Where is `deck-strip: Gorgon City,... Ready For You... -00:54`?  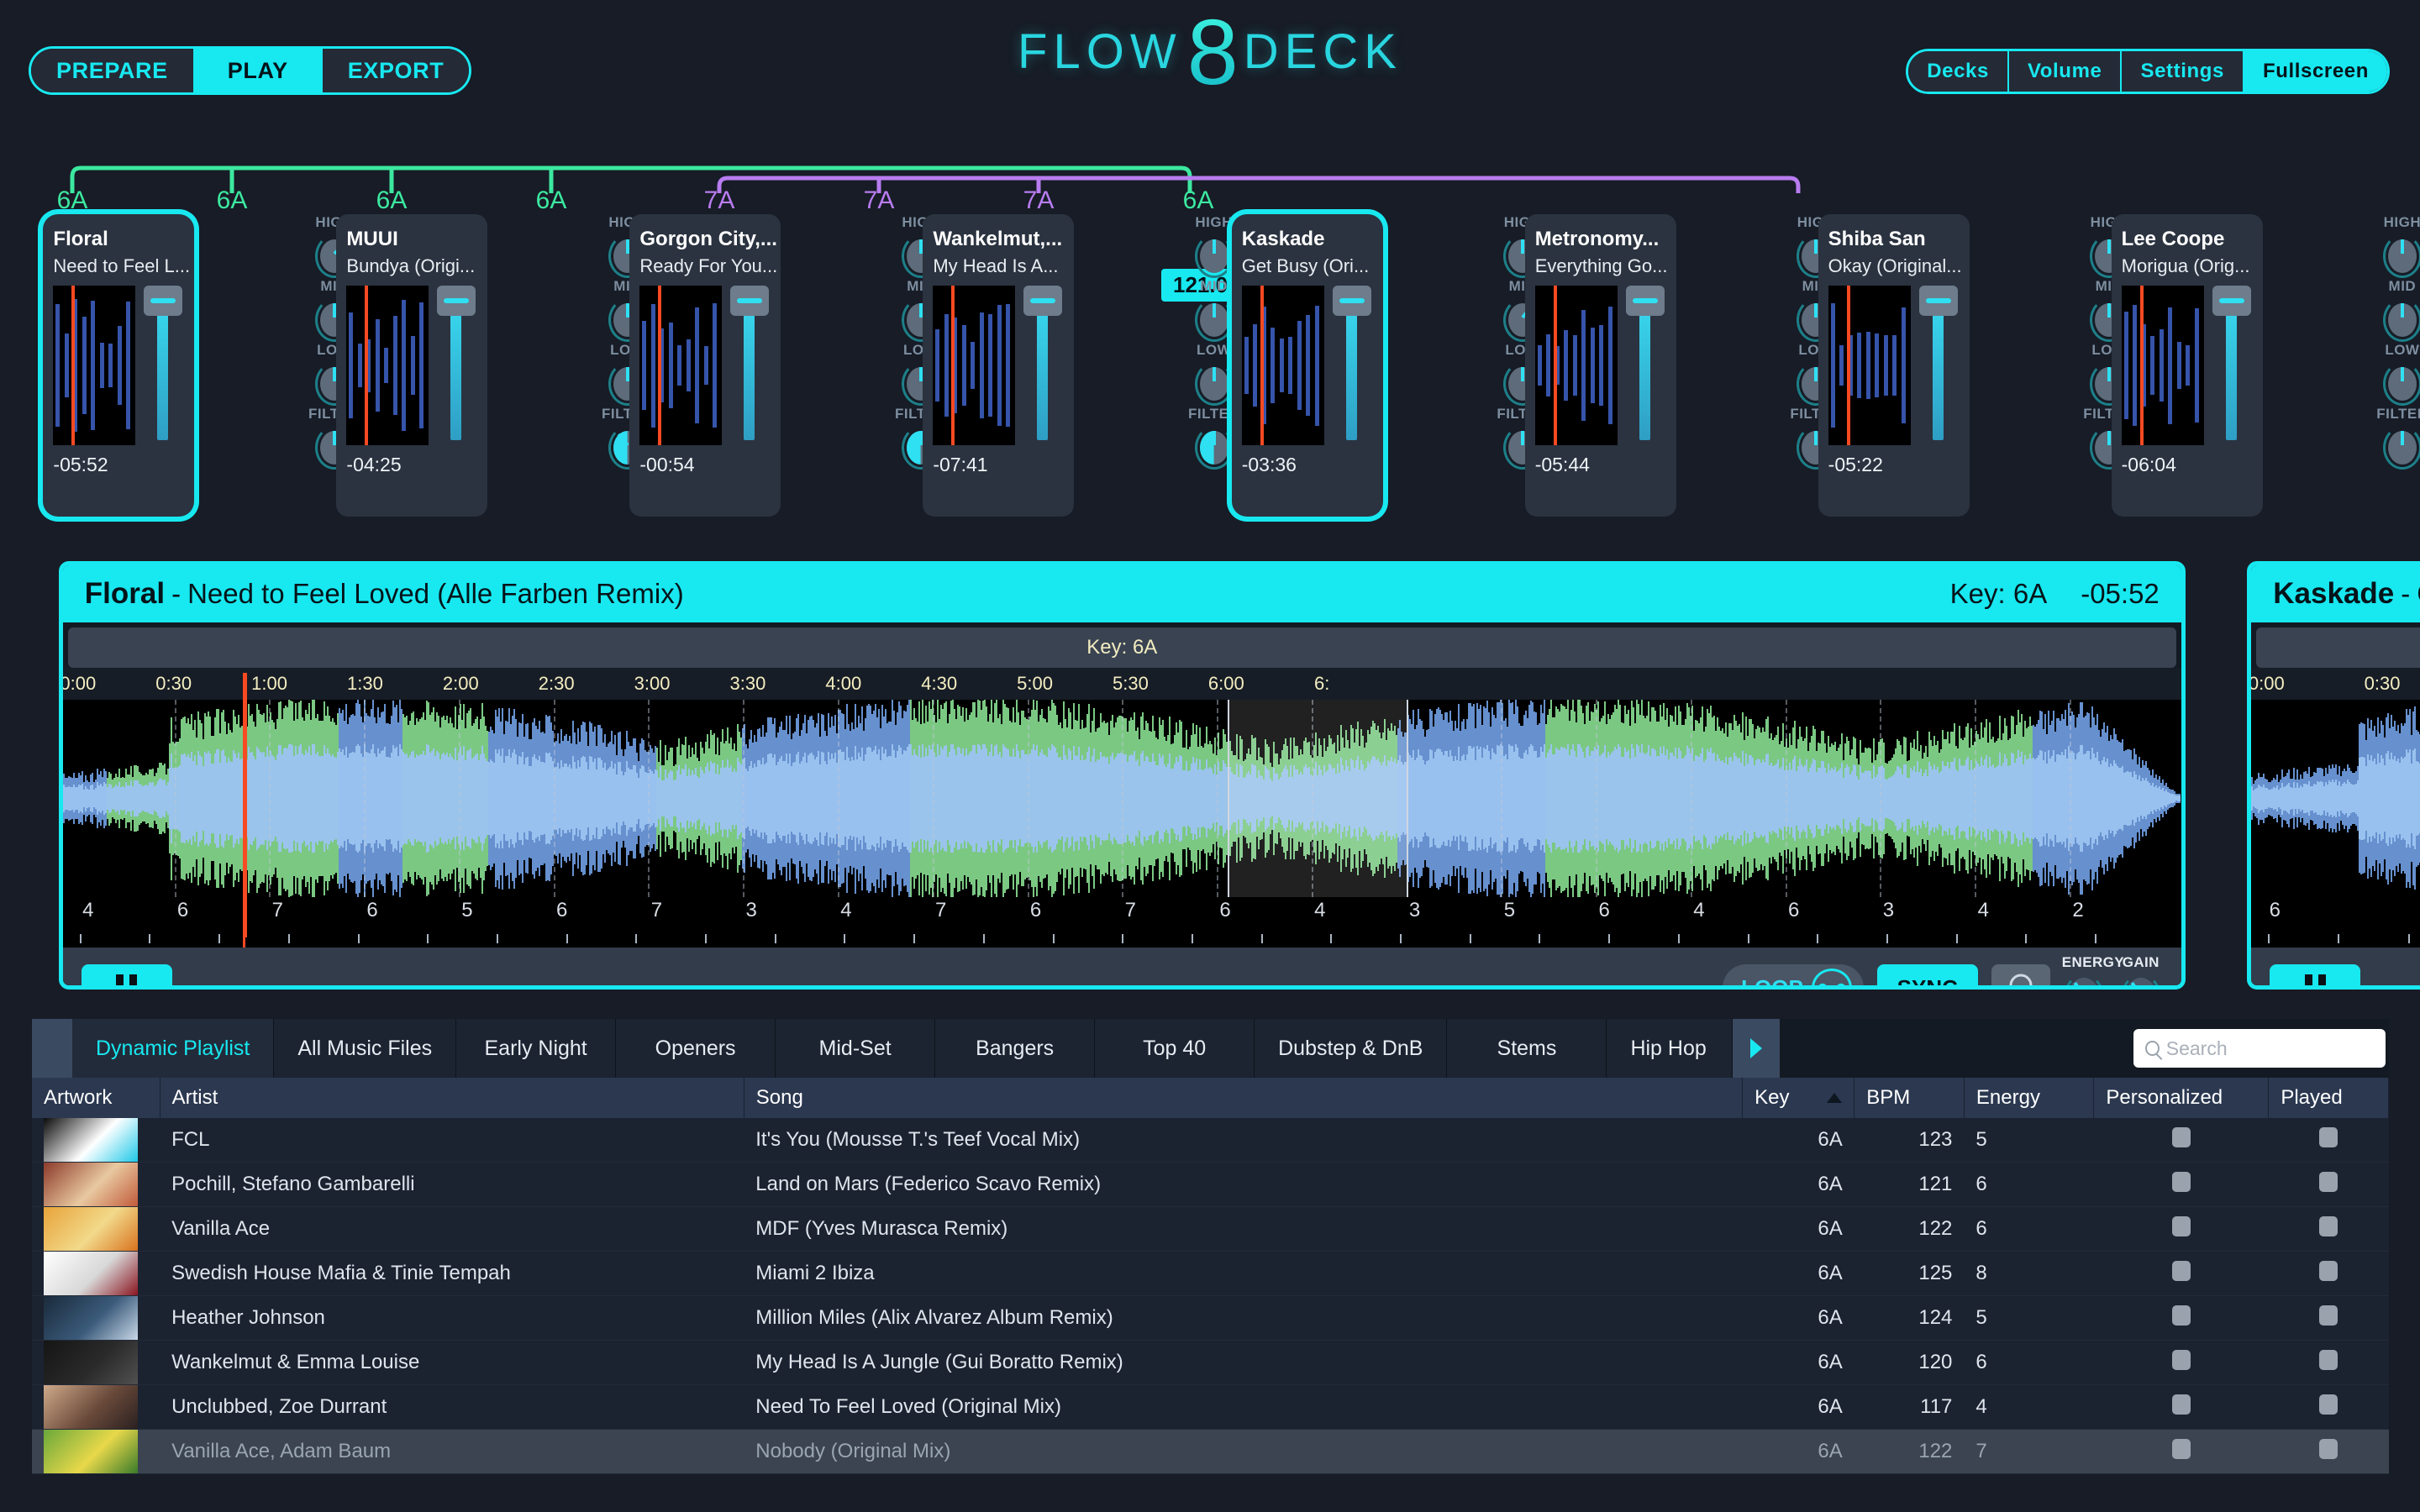
deck-strip: Gorgon City,... Ready For You... -00:54 is located at coordinates (705, 365).